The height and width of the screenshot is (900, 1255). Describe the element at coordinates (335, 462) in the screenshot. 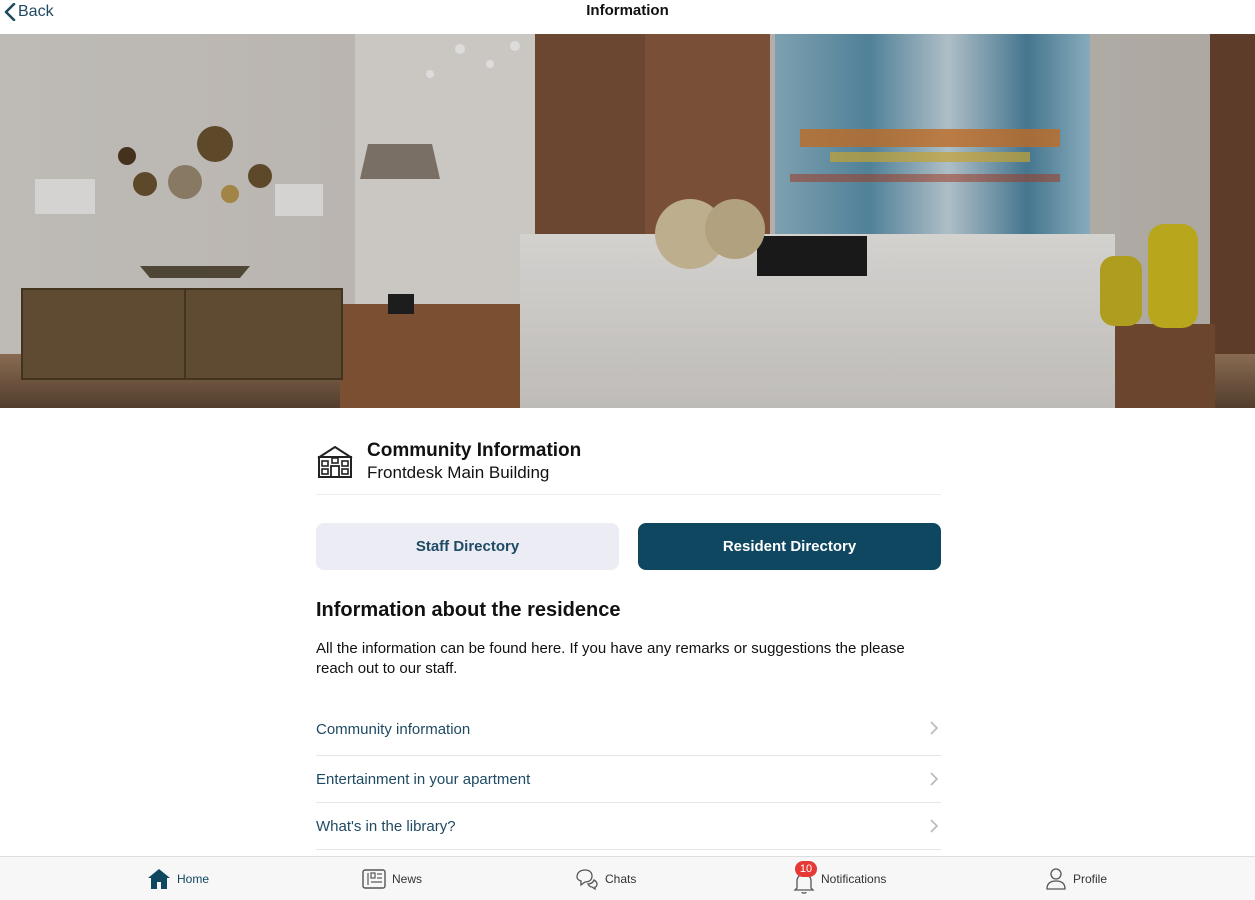

I see `building-icon` at that location.